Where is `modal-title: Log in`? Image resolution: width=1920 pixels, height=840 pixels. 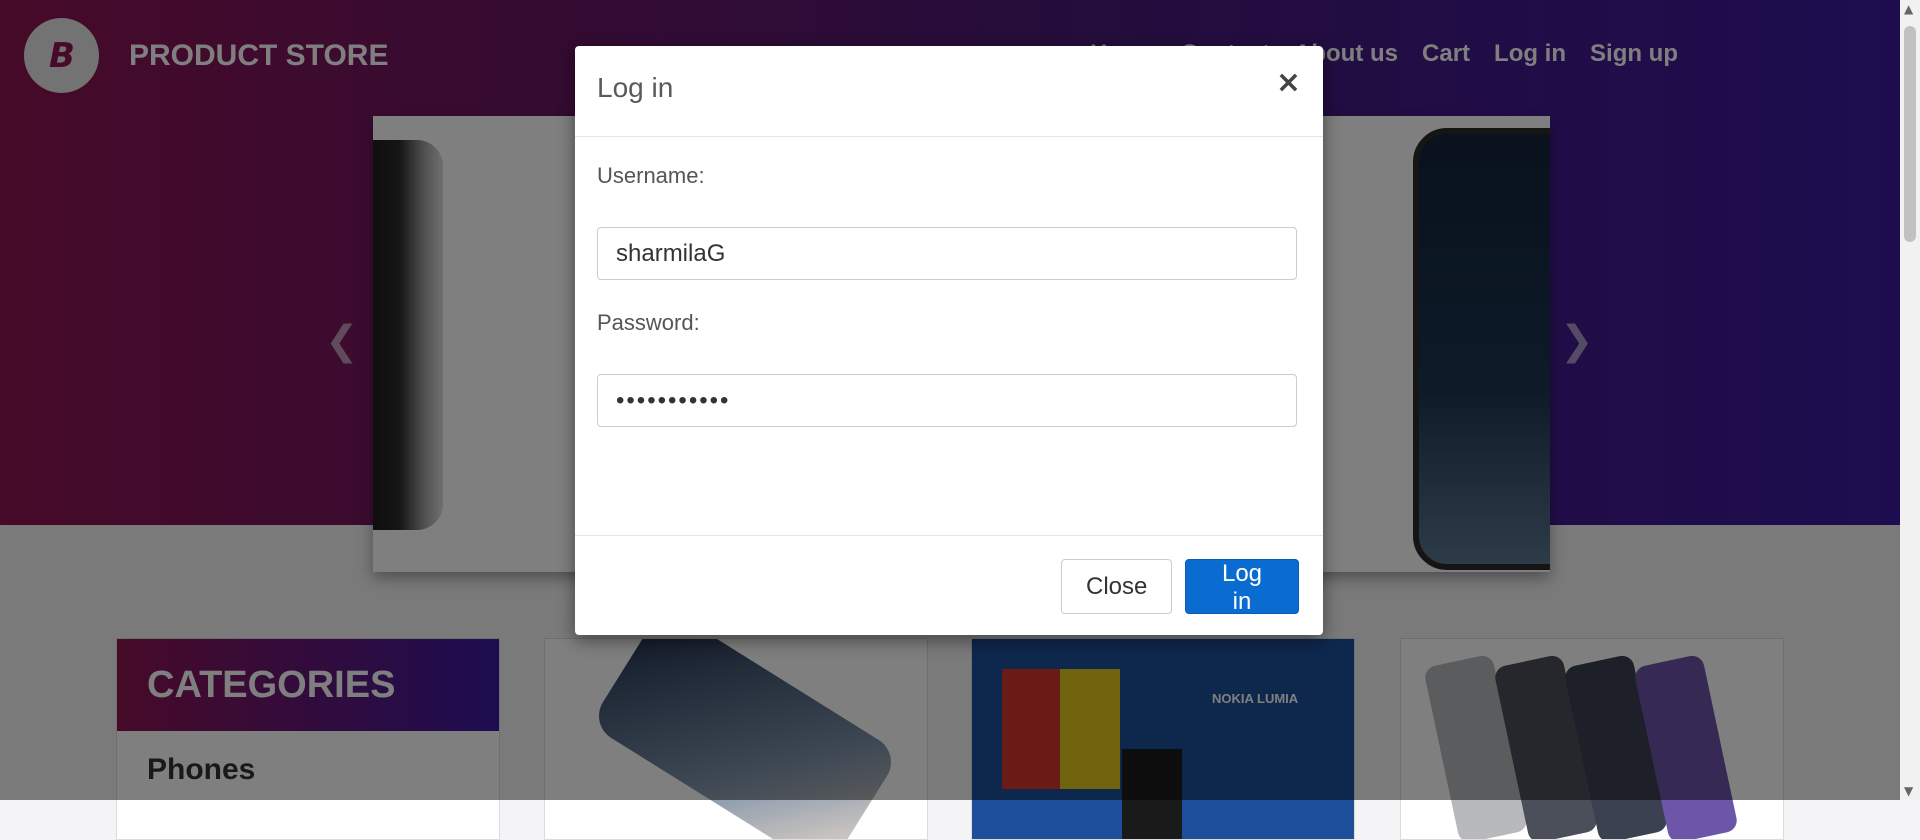
modal-title: Log in is located at coordinates (635, 87).